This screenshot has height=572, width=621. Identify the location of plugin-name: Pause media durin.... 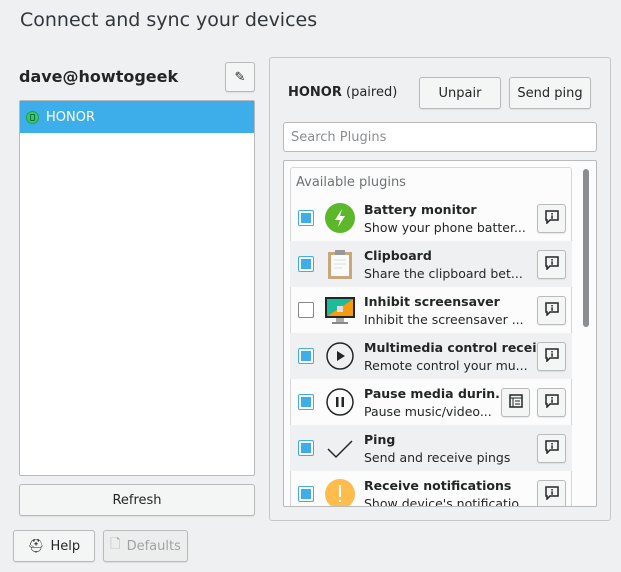
(437, 393).